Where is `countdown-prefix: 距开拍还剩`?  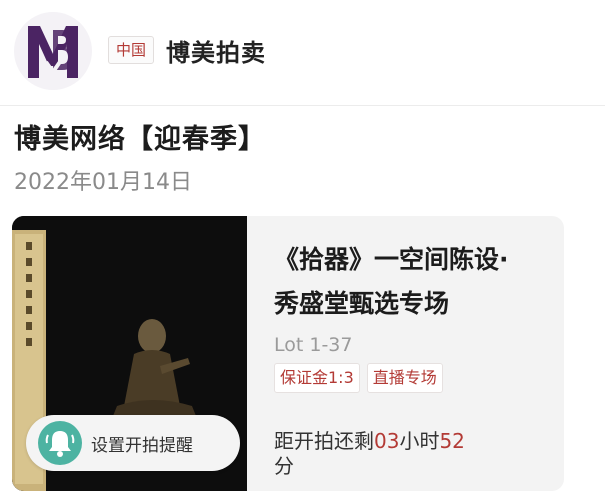
countdown-prefix: 距开拍还剩 is located at coordinates (324, 441).